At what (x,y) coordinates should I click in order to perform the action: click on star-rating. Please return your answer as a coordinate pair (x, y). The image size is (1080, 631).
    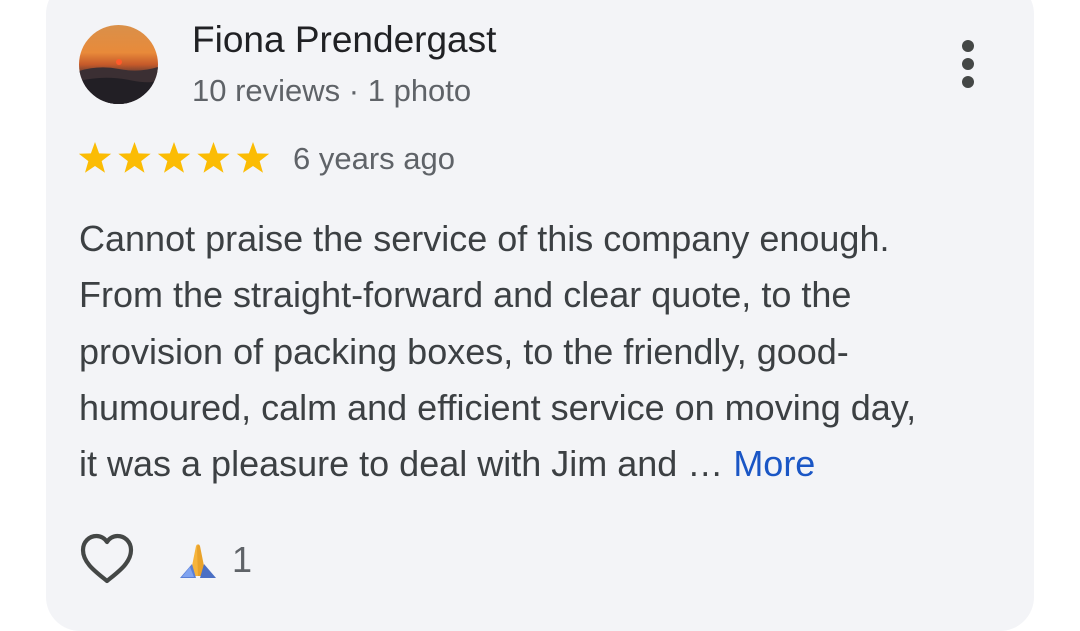
    Looking at the image, I should click on (176, 158).